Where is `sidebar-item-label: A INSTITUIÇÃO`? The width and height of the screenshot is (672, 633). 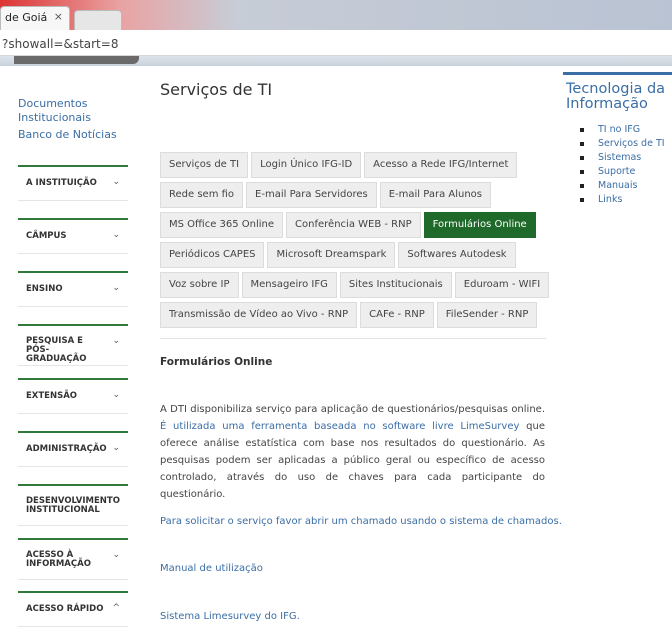
sidebar-item-label: A INSTITUIÇÃO is located at coordinates (61, 183).